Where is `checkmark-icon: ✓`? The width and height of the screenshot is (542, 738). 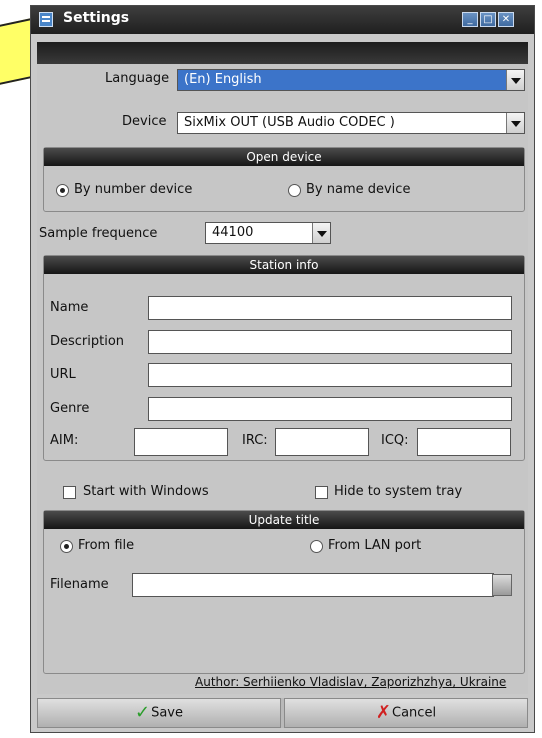
checkmark-icon: ✓ is located at coordinates (142, 712).